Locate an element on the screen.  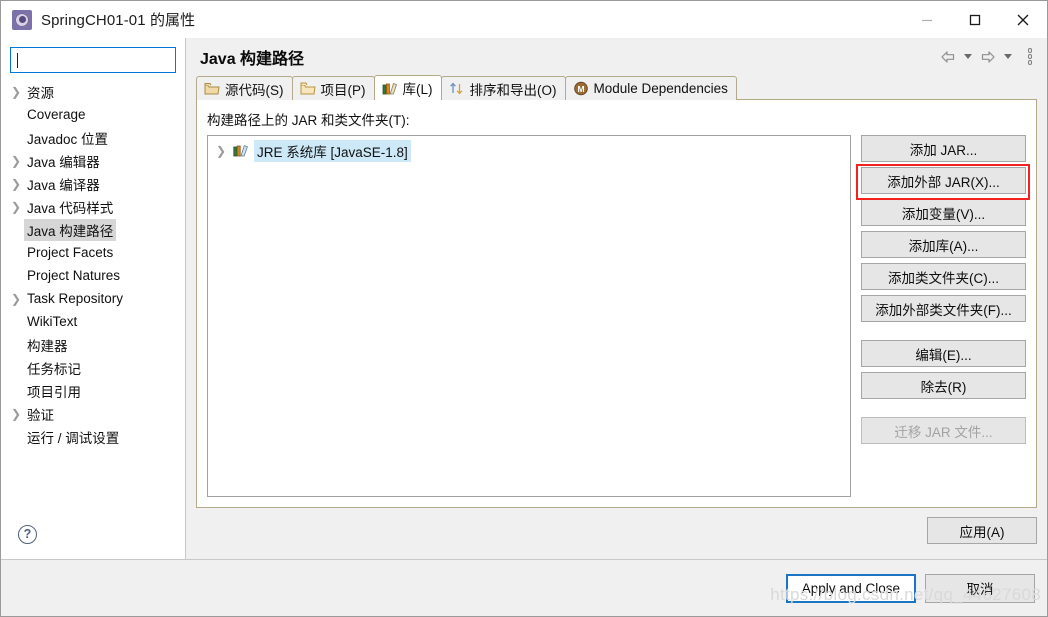
tab-2: 库(L) is located at coordinates (407, 87).